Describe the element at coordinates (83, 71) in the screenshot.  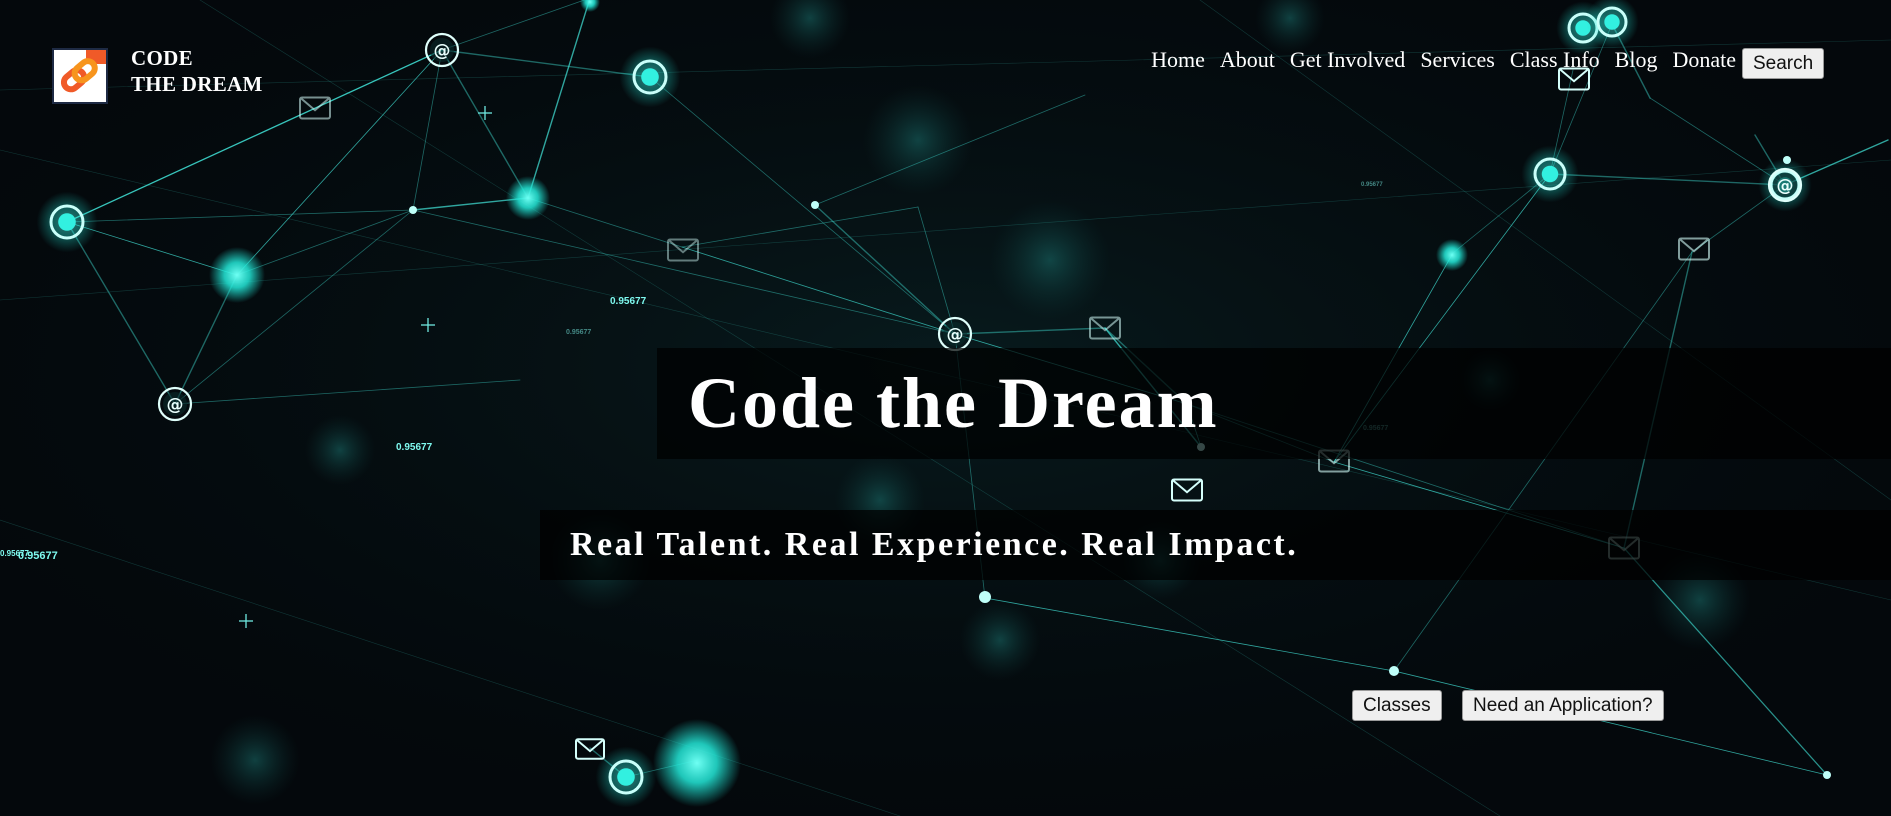
I see `chain-link-icon` at that location.